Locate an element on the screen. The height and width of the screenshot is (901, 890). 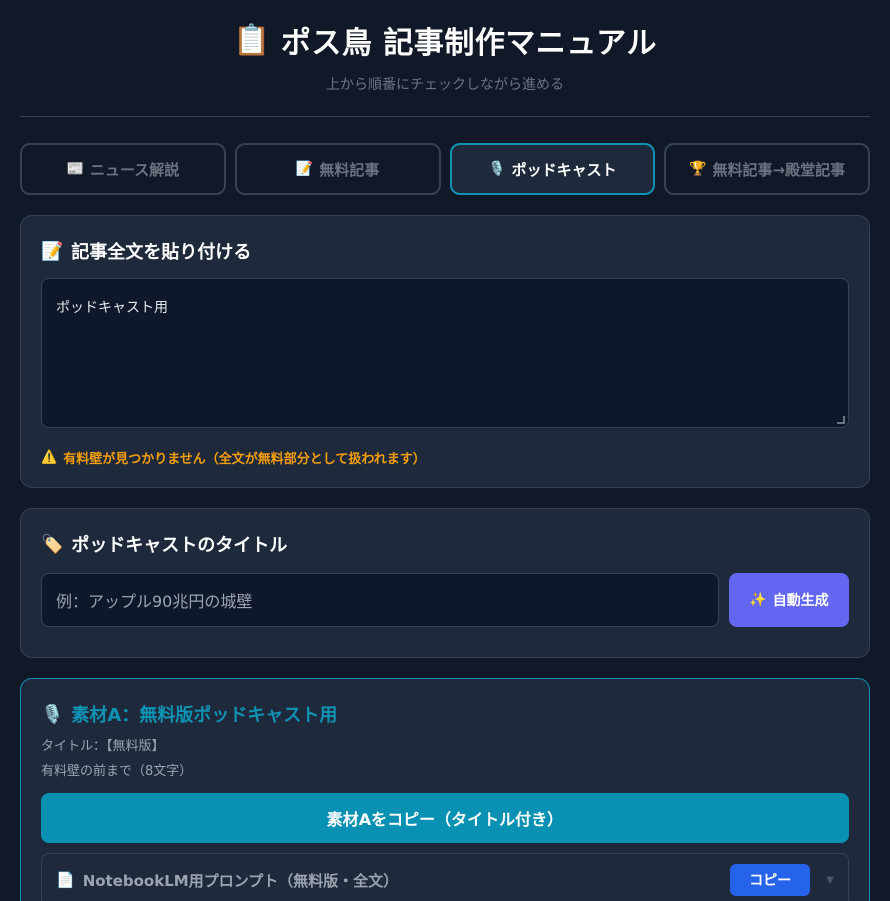
page-title-text: ポス鳥 記事制作マニュアル is located at coordinates (468, 43).